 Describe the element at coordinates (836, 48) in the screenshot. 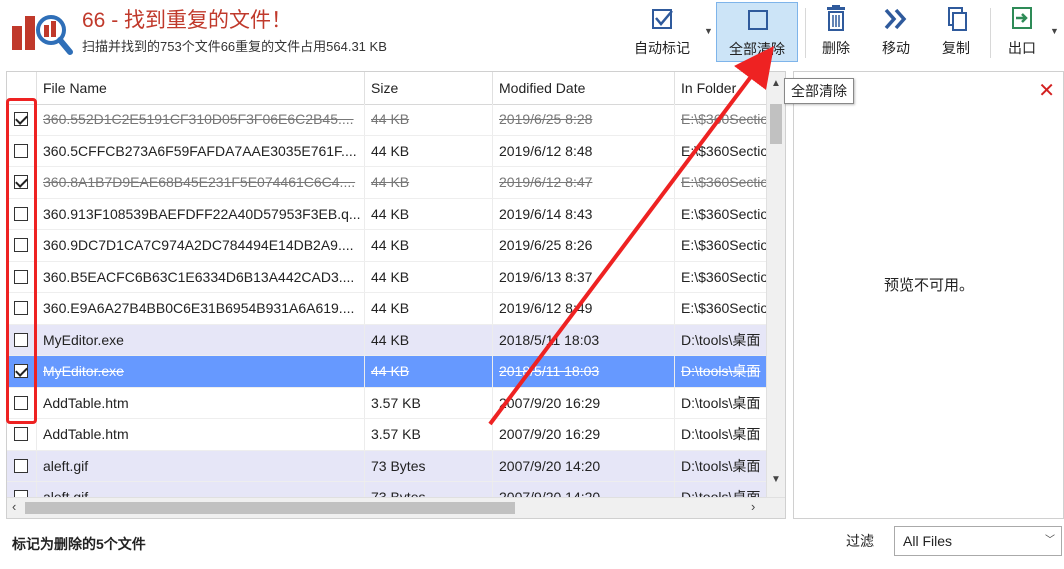

I see `delete-label: 删除` at that location.